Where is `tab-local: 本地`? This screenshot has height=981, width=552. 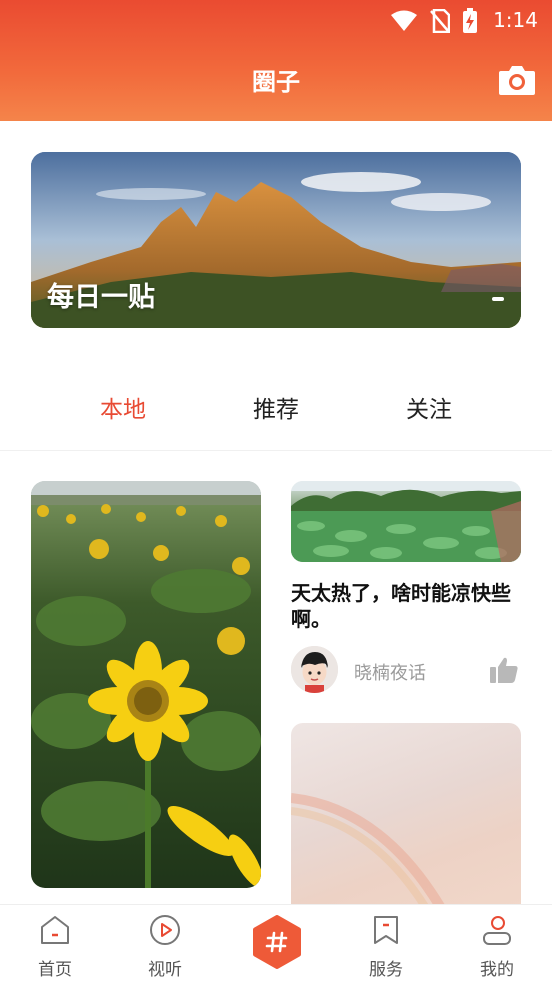 tab-local: 本地 is located at coordinates (123, 407).